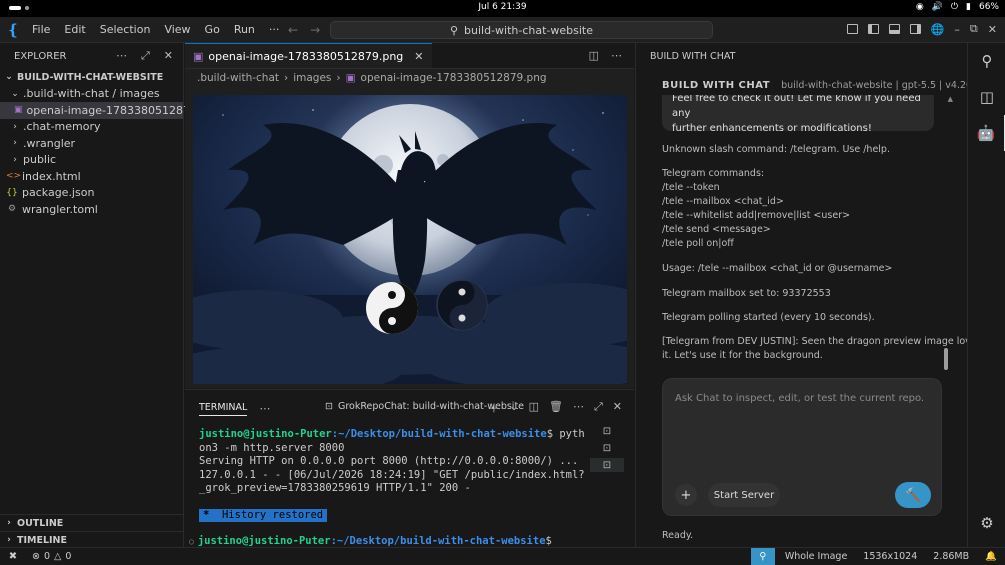 The width and height of the screenshot is (1005, 565). Describe the element at coordinates (91, 77) in the screenshot. I see `workspace-root-folder: ⌄ BUILD-WITH-CHAT-WEBSITE` at that location.